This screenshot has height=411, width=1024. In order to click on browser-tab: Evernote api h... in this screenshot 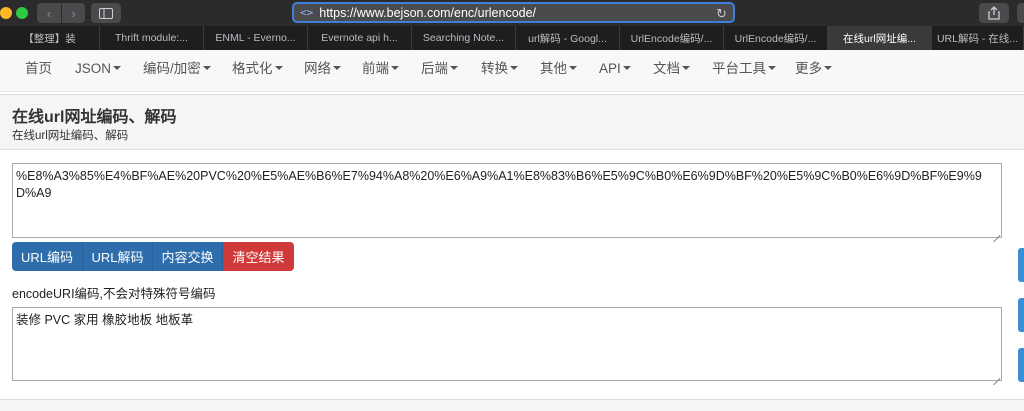, I will do `click(360, 38)`.